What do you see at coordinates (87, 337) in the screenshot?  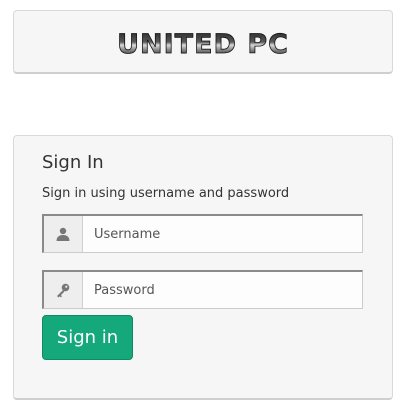 I see `sign-in-button: Sign in` at bounding box center [87, 337].